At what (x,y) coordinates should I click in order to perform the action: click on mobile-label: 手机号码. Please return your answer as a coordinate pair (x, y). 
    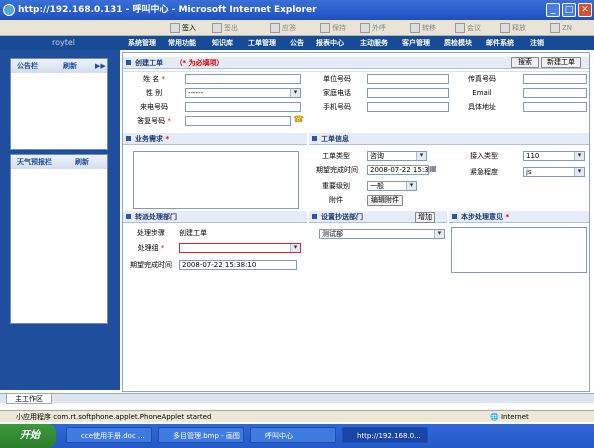
    Looking at the image, I should click on (337, 107).